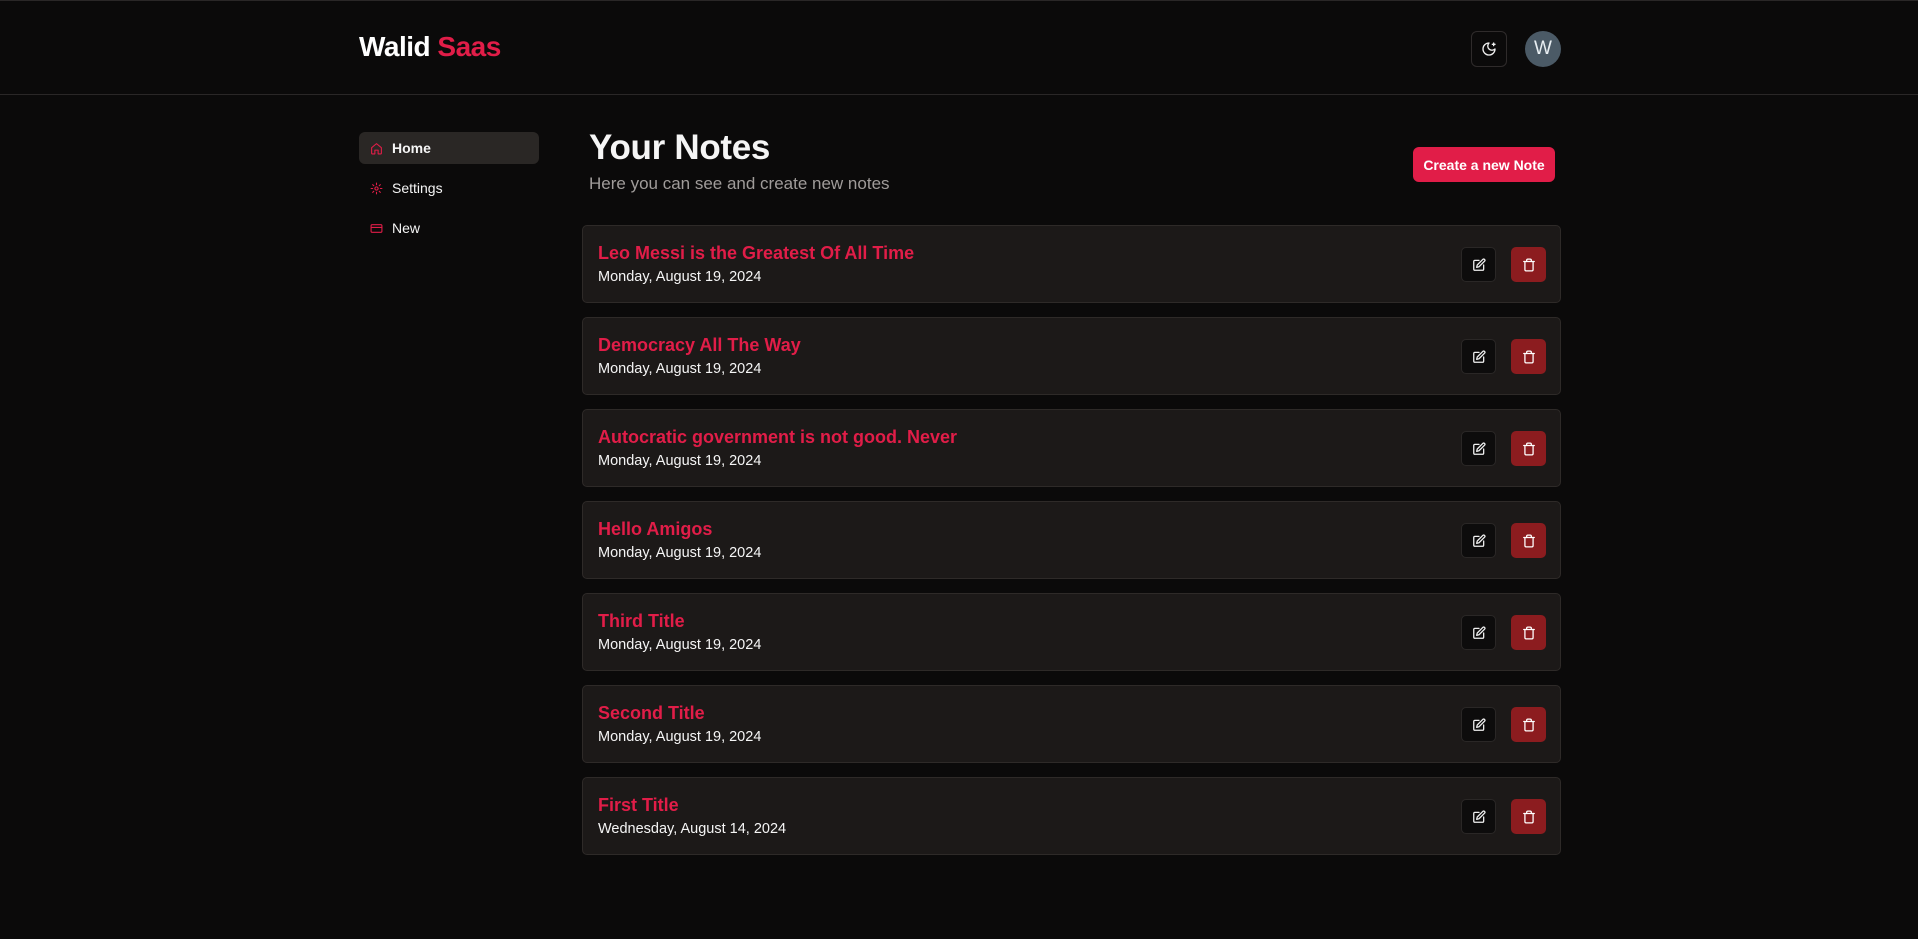 This screenshot has width=1918, height=939. What do you see at coordinates (692, 829) in the screenshot?
I see `note-date: Wednesday, August 14, 2024` at bounding box center [692, 829].